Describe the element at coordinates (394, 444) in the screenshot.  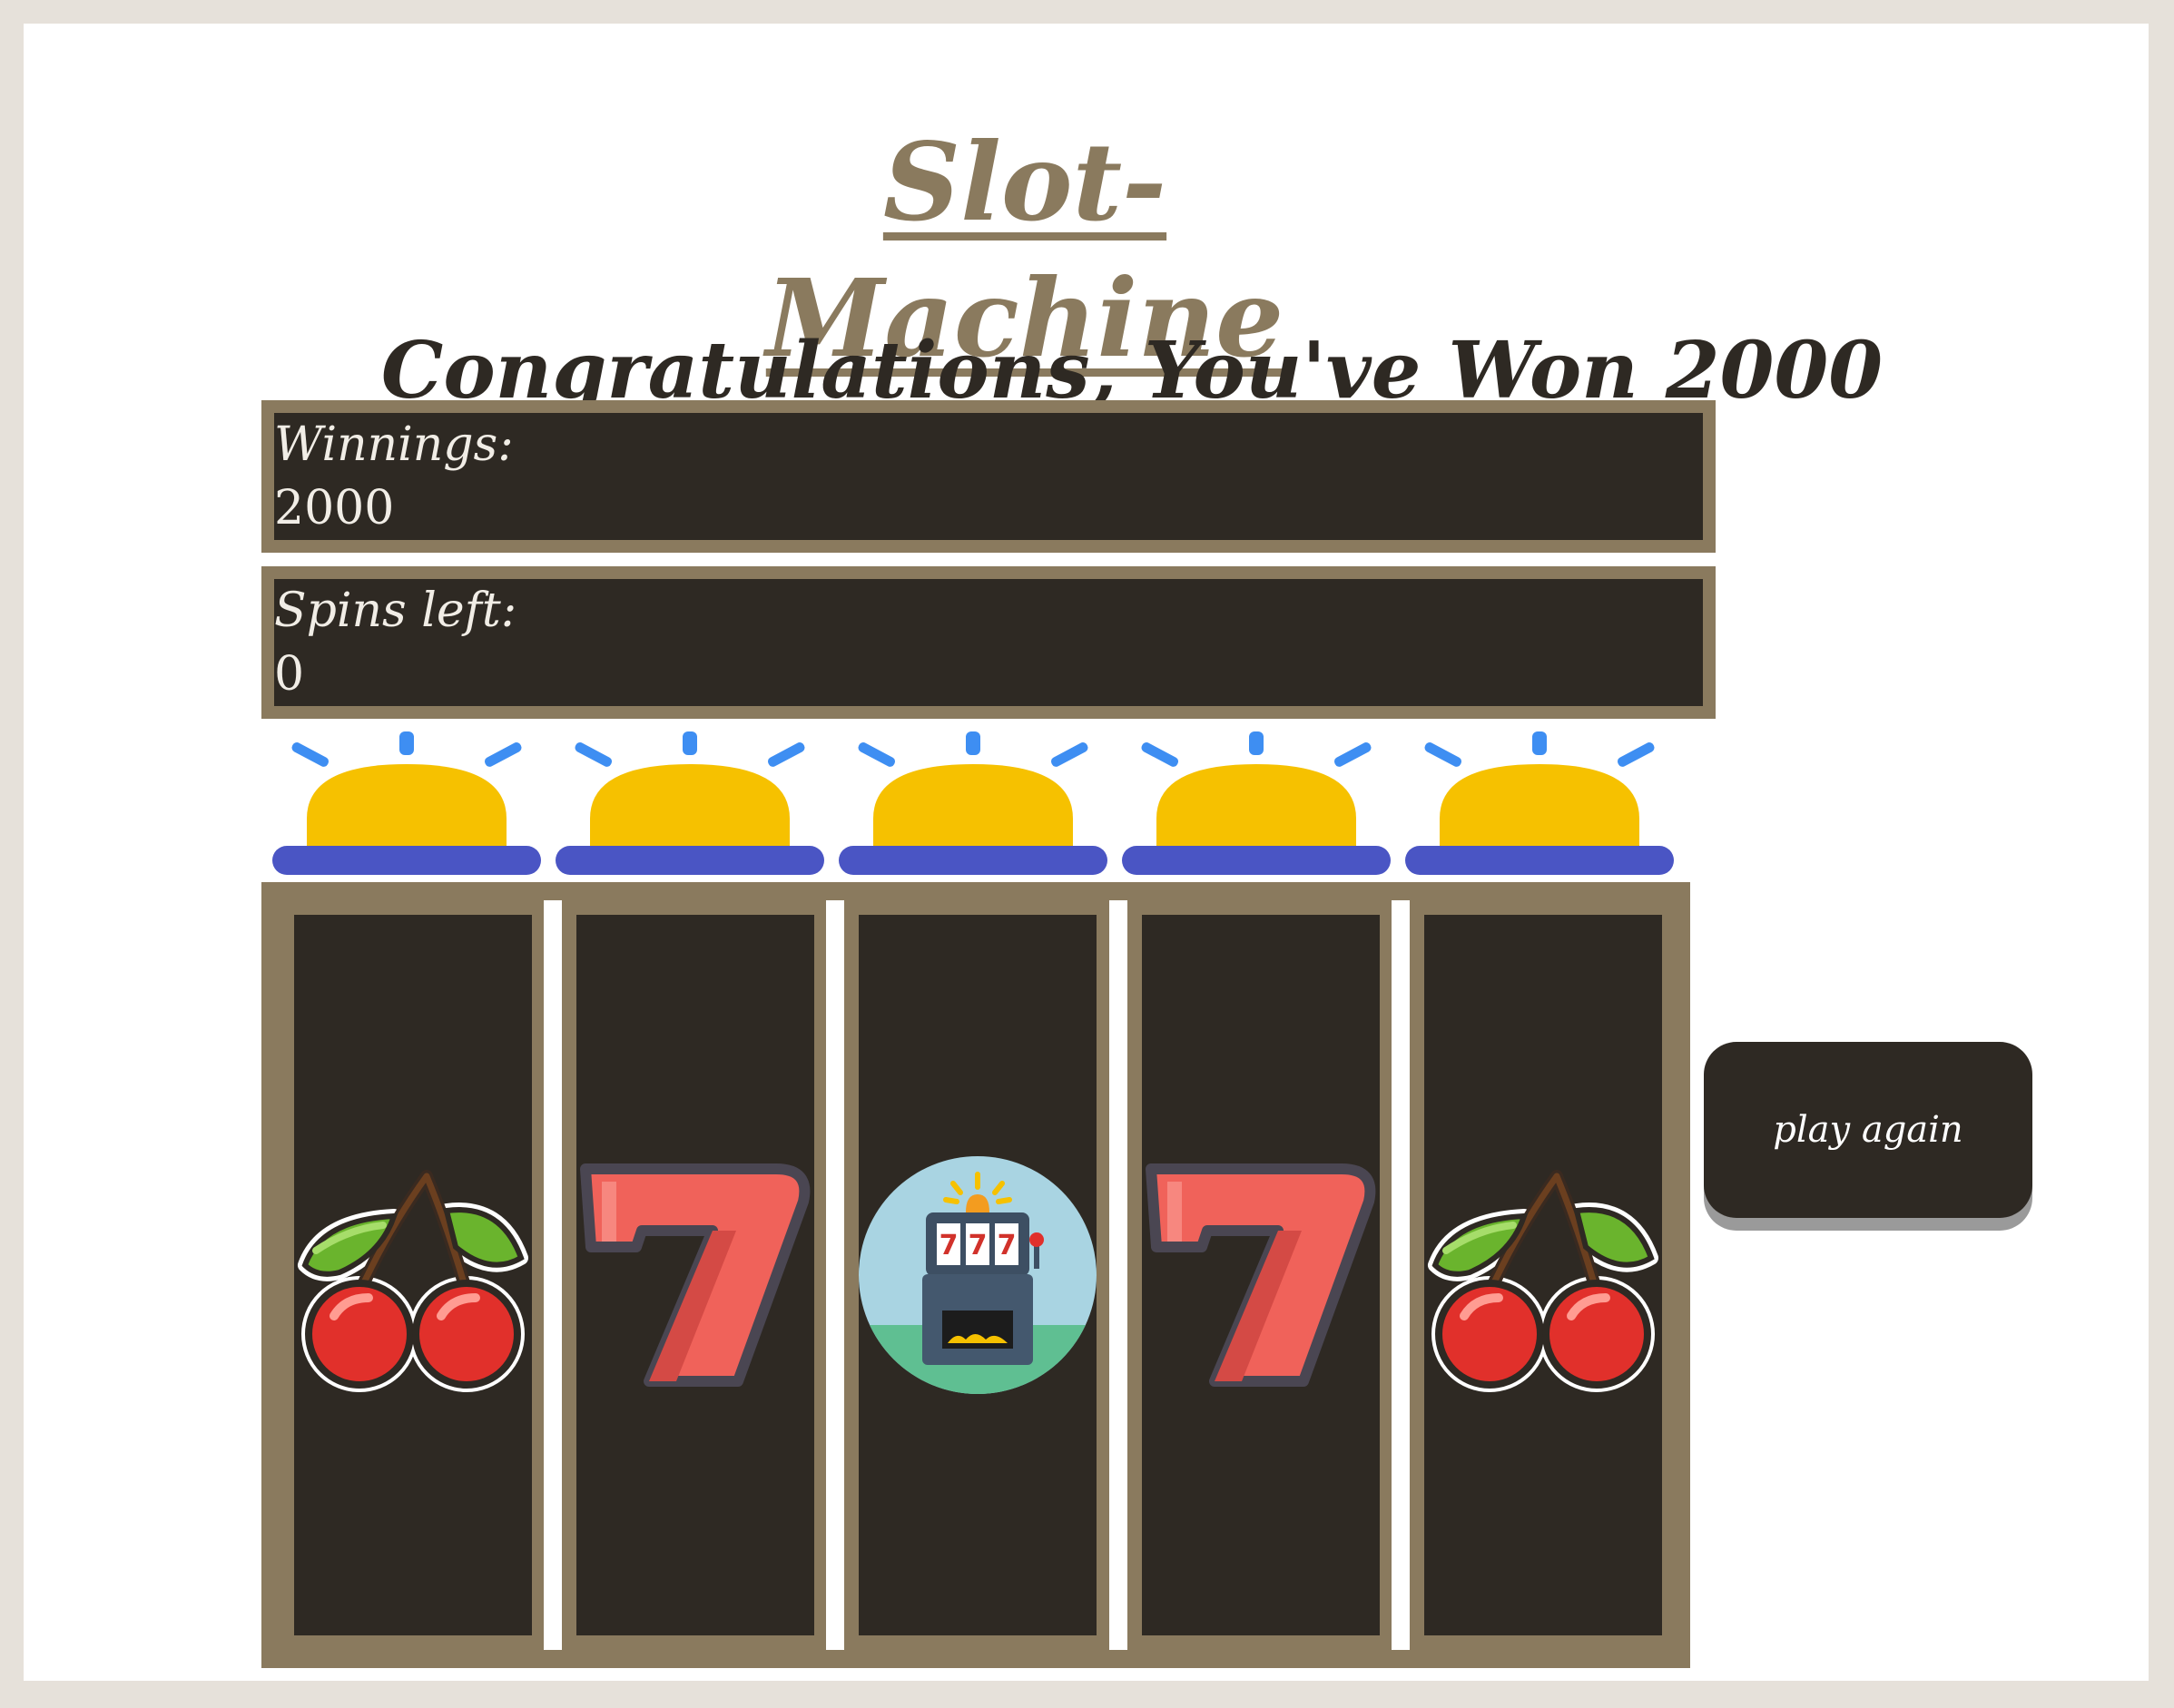
I see `winnings-label: Winnings:` at that location.